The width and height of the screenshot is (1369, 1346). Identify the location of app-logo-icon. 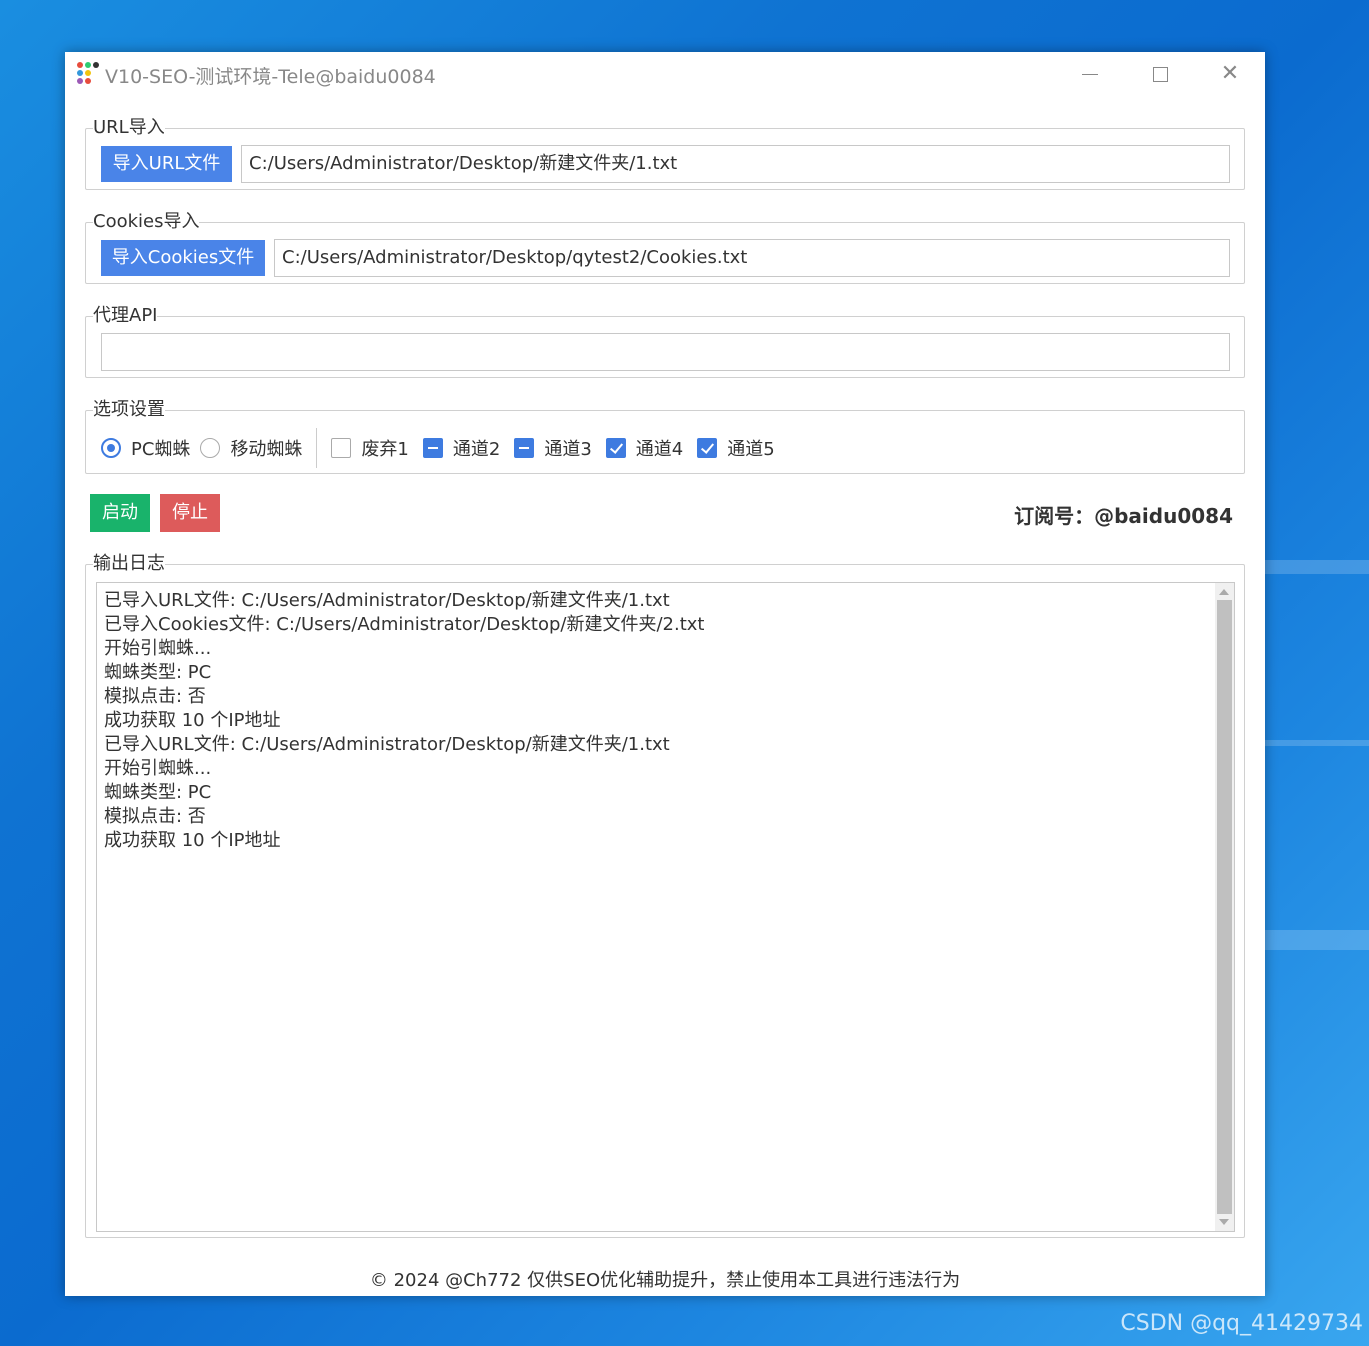
(88, 73).